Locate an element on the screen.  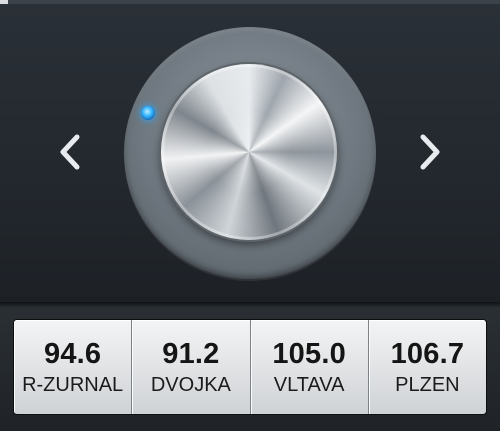
preset-button-1: 94.6 R-ZURNAL is located at coordinates (73, 367).